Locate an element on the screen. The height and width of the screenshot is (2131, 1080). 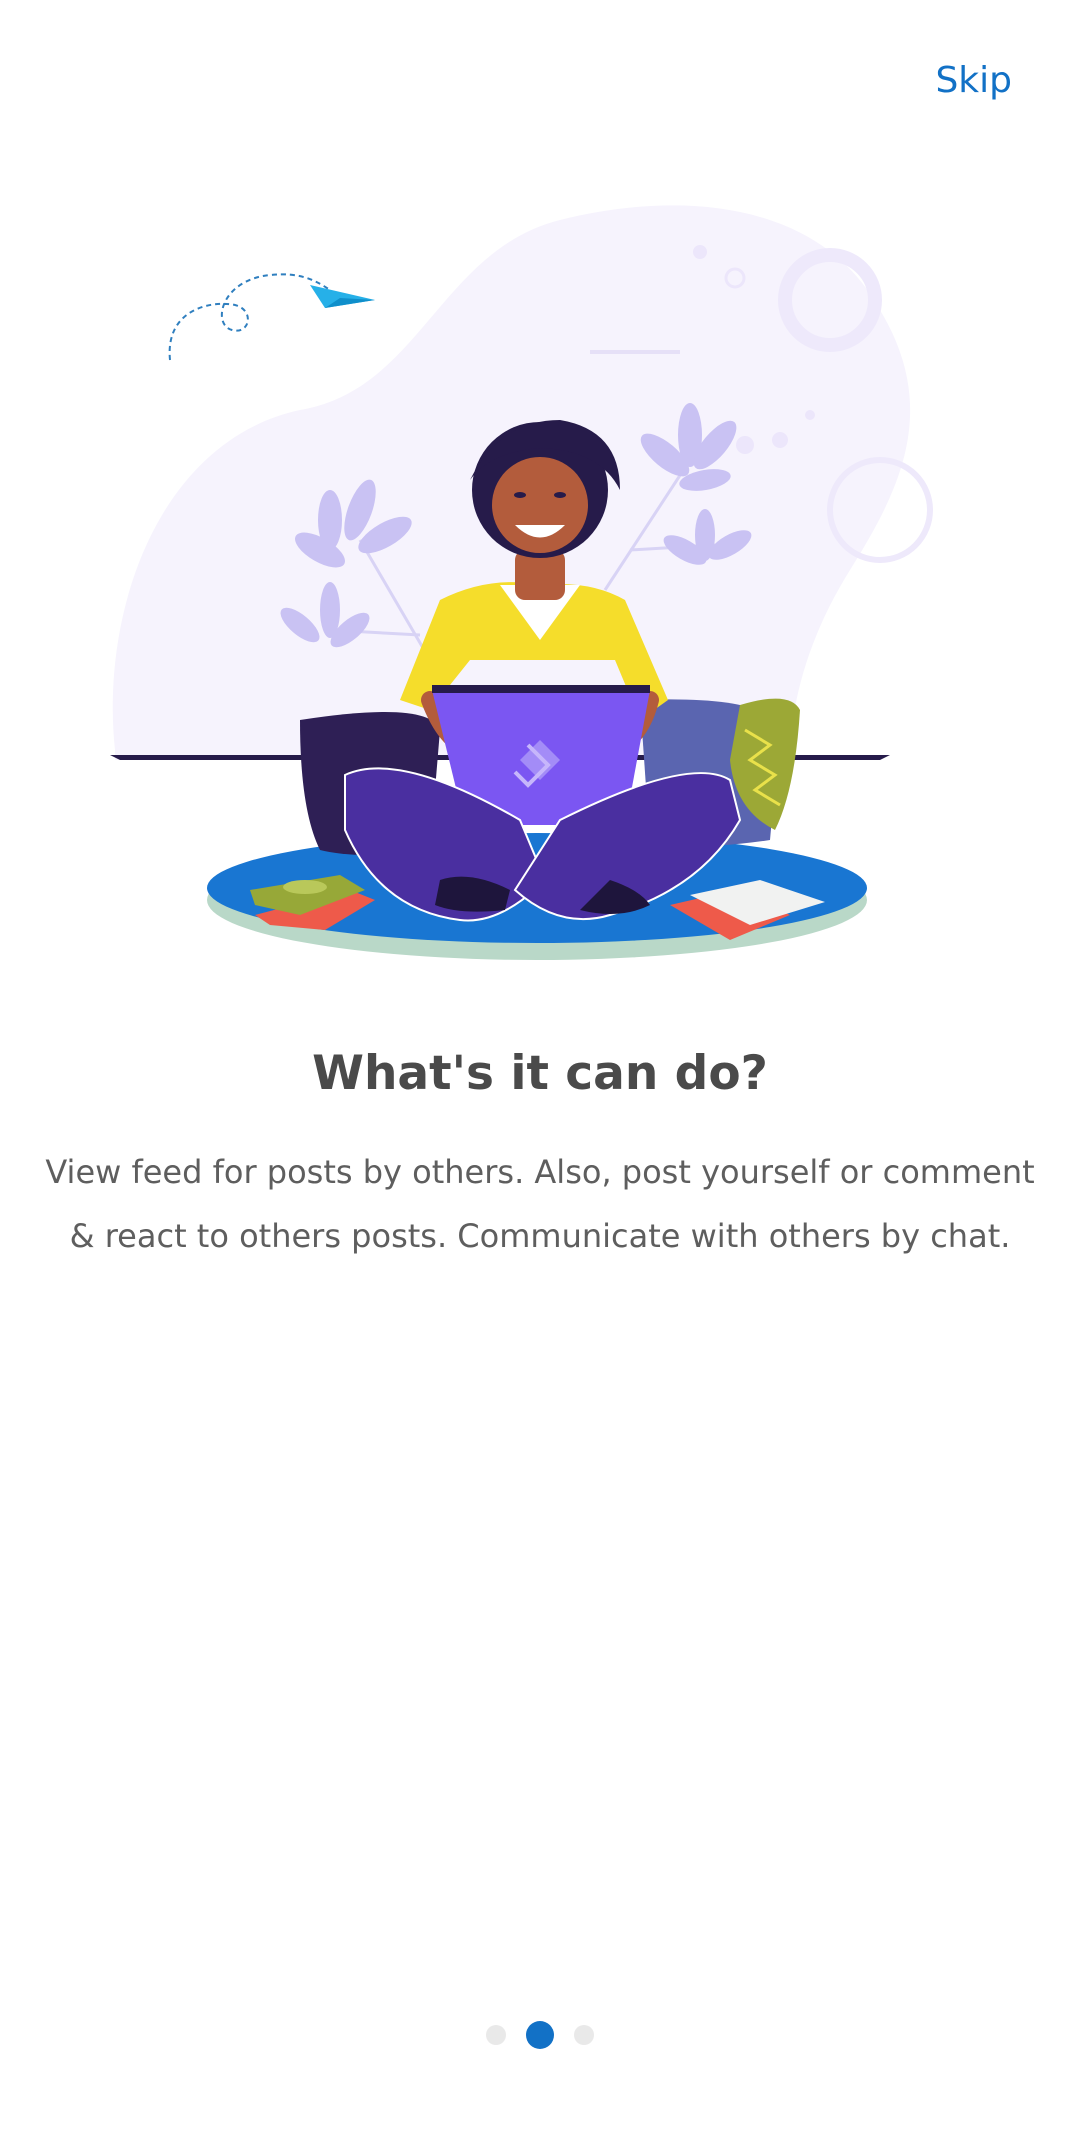
onboarding-title: What's it can do? is located at coordinates (540, 1073).